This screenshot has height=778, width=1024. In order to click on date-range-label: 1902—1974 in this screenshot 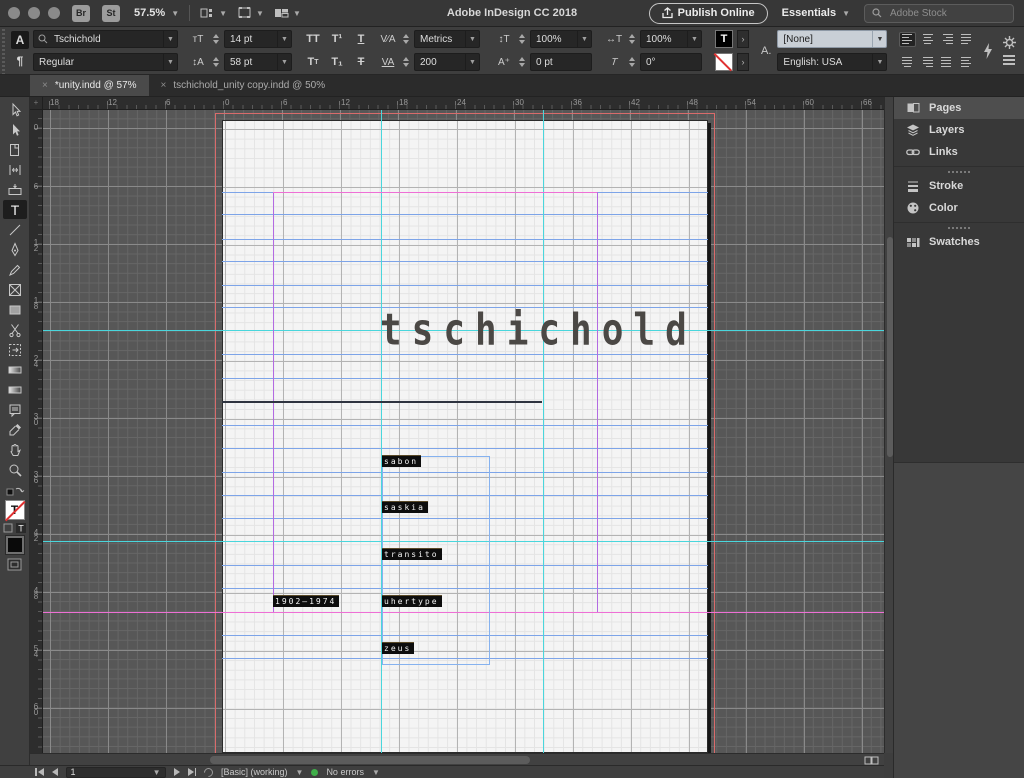, I will do `click(306, 601)`.